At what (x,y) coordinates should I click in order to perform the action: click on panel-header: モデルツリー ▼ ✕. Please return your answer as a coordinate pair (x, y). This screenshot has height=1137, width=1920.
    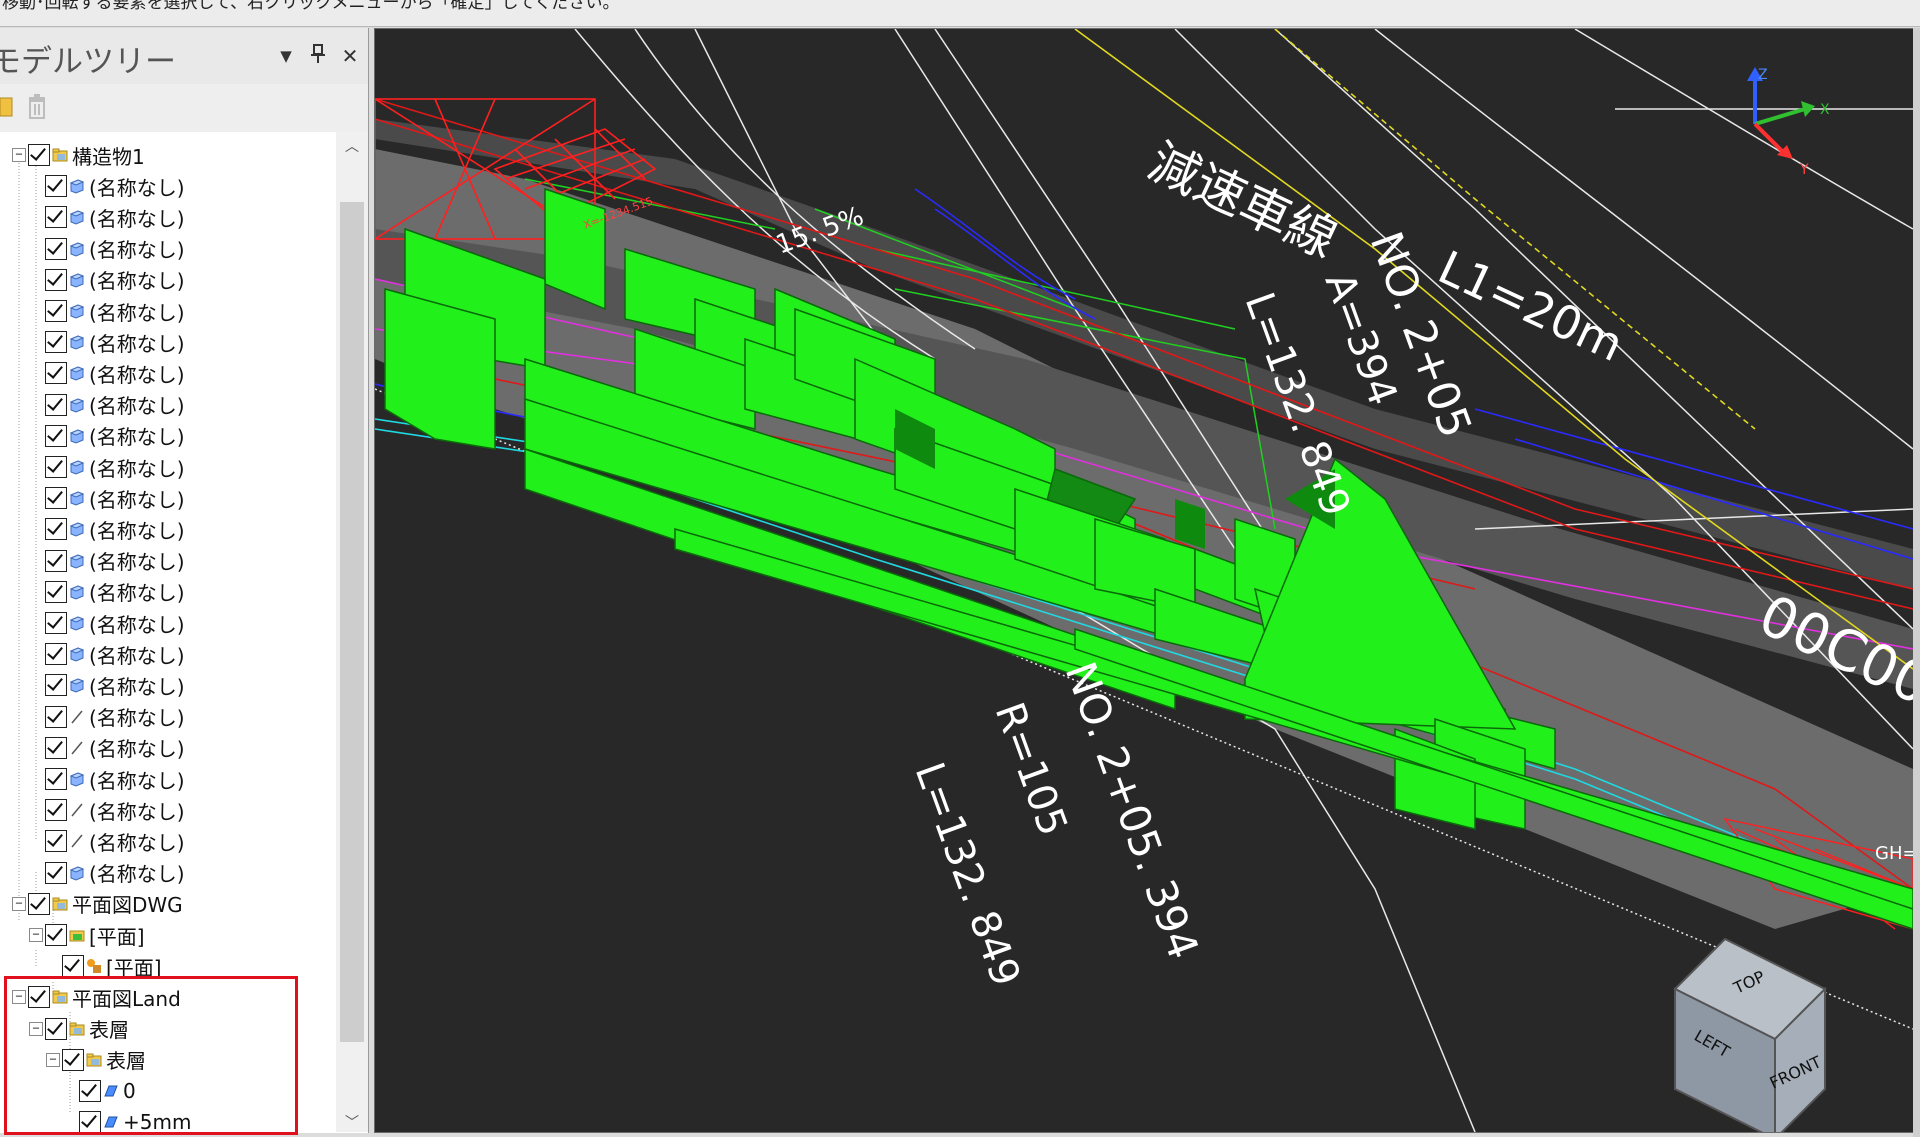
    Looking at the image, I should click on (184, 56).